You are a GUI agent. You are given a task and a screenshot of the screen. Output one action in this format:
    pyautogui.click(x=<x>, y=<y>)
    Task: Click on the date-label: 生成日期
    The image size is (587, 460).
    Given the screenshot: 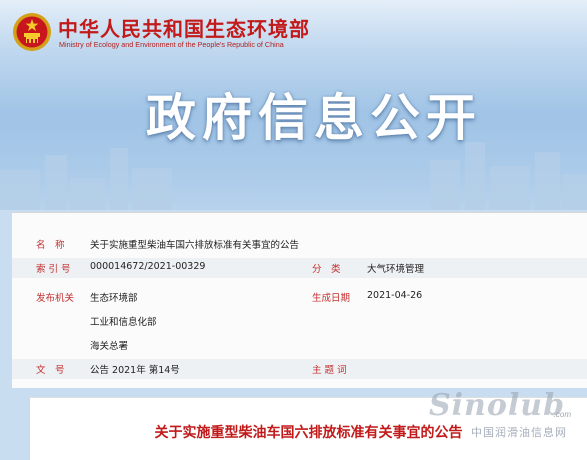 What is the action you would take?
    pyautogui.click(x=331, y=298)
    